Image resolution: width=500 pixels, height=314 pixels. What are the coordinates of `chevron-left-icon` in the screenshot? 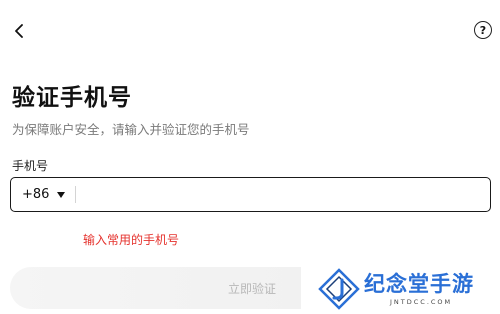 It's located at (19, 31).